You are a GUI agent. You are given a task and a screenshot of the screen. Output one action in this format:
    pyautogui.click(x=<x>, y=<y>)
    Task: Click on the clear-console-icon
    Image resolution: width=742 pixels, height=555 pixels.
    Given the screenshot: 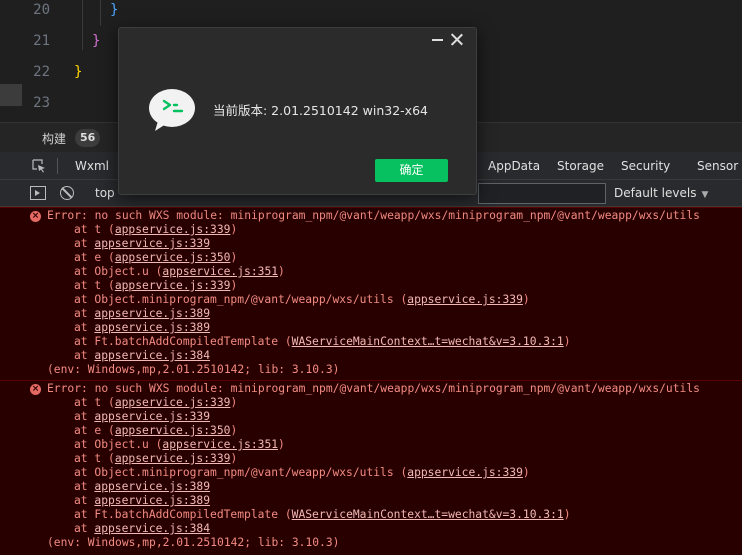 What is the action you would take?
    pyautogui.click(x=67, y=193)
    